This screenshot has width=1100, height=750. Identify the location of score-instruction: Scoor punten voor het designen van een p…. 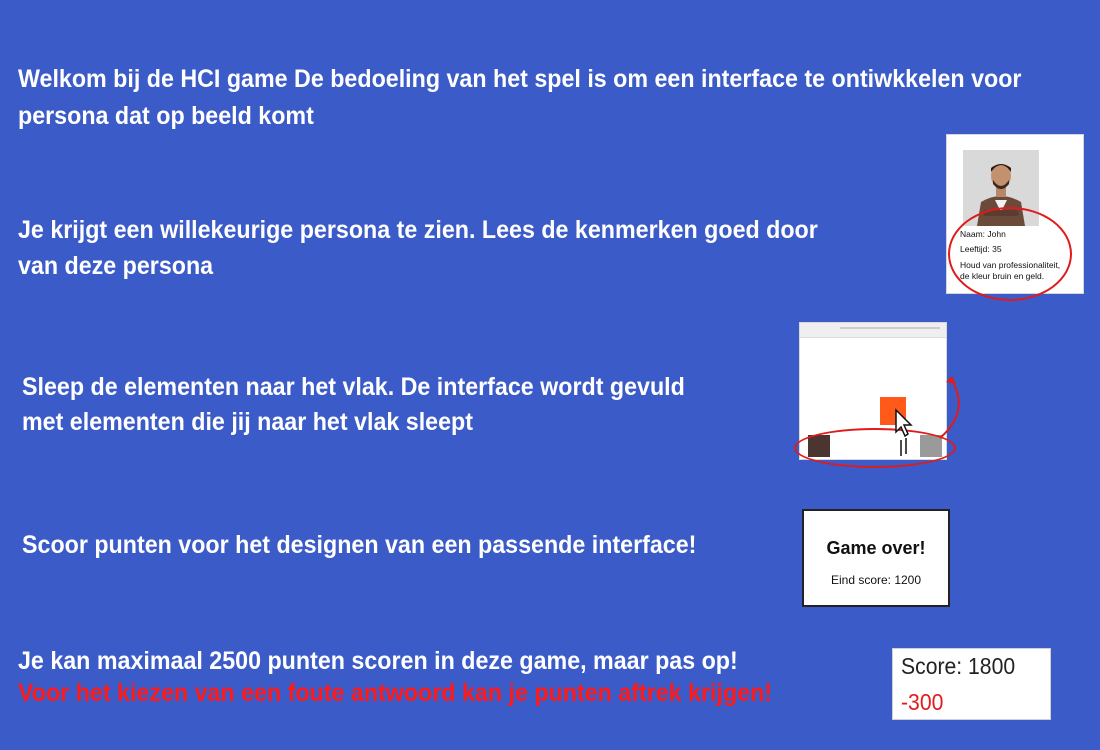
(359, 545).